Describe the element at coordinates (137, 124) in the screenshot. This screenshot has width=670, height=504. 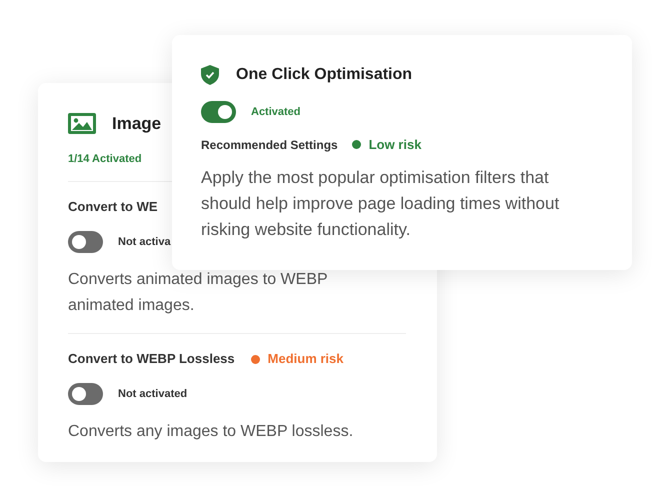
I see `card-title: Image` at that location.